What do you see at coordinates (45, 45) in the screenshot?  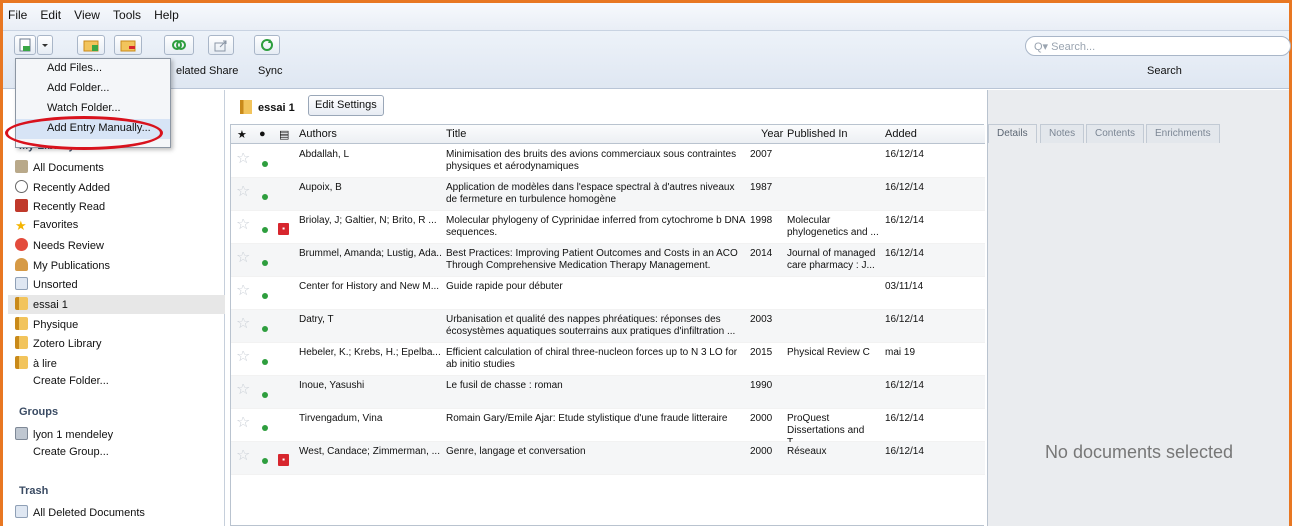 I see `add-dropdown-button` at bounding box center [45, 45].